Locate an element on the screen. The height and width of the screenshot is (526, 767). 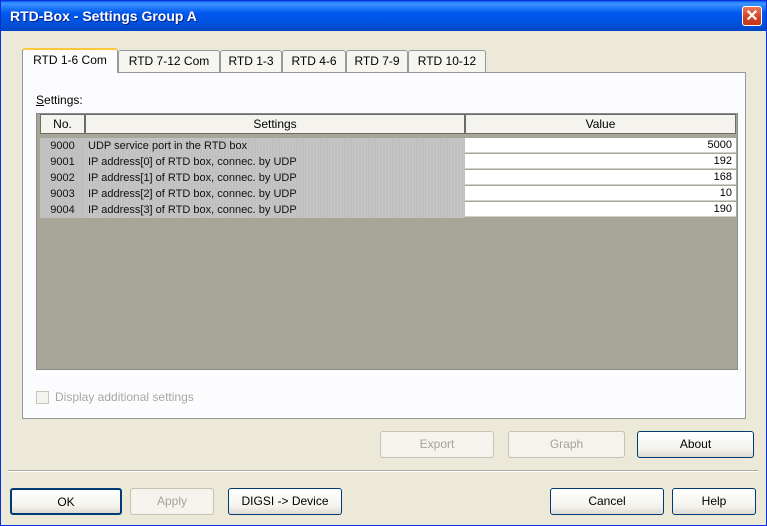
row-value: 168 is located at coordinates (600, 177).